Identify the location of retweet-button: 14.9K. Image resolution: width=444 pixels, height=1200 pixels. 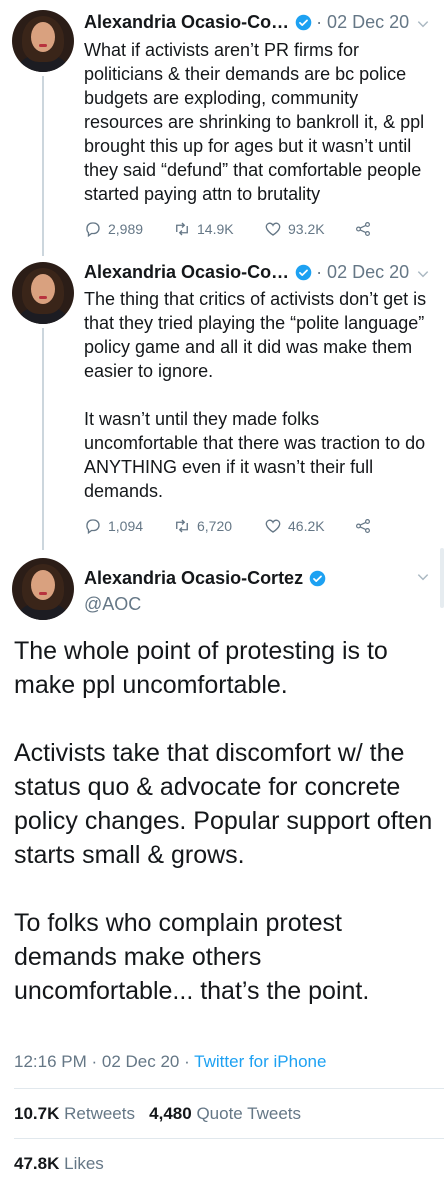
(203, 229).